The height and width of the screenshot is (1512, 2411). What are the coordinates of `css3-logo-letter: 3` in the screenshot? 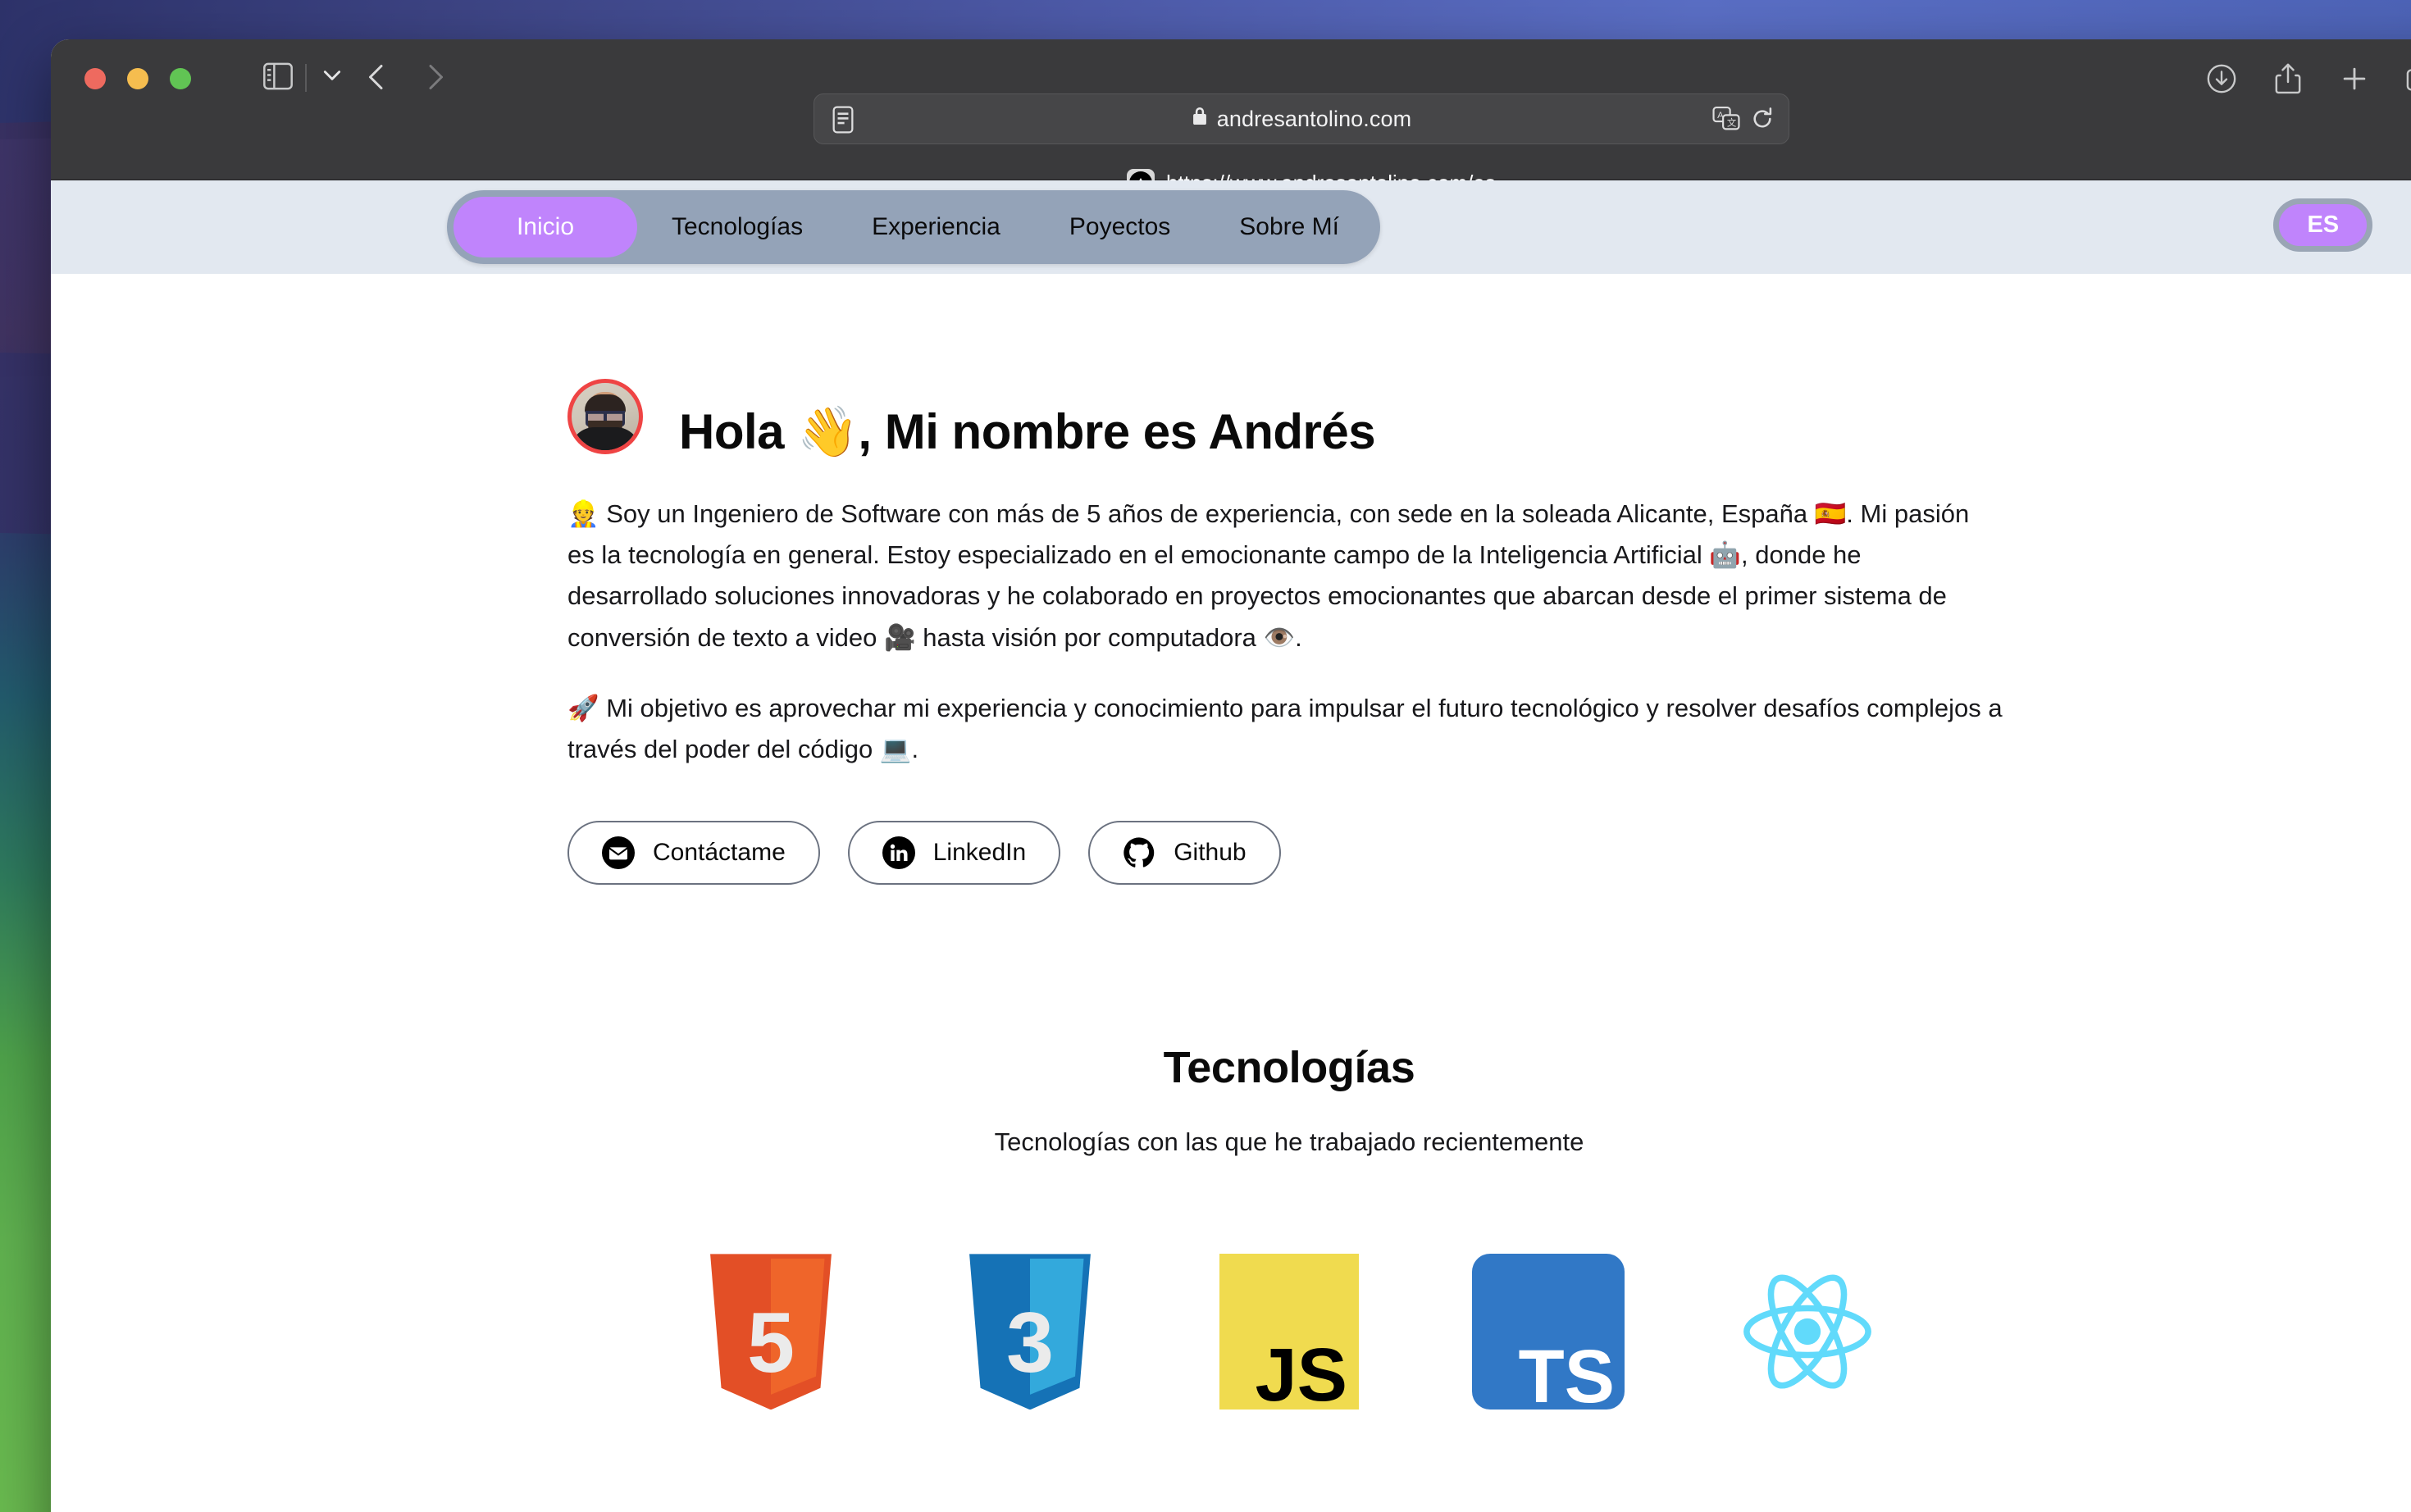 It's located at (1030, 1343).